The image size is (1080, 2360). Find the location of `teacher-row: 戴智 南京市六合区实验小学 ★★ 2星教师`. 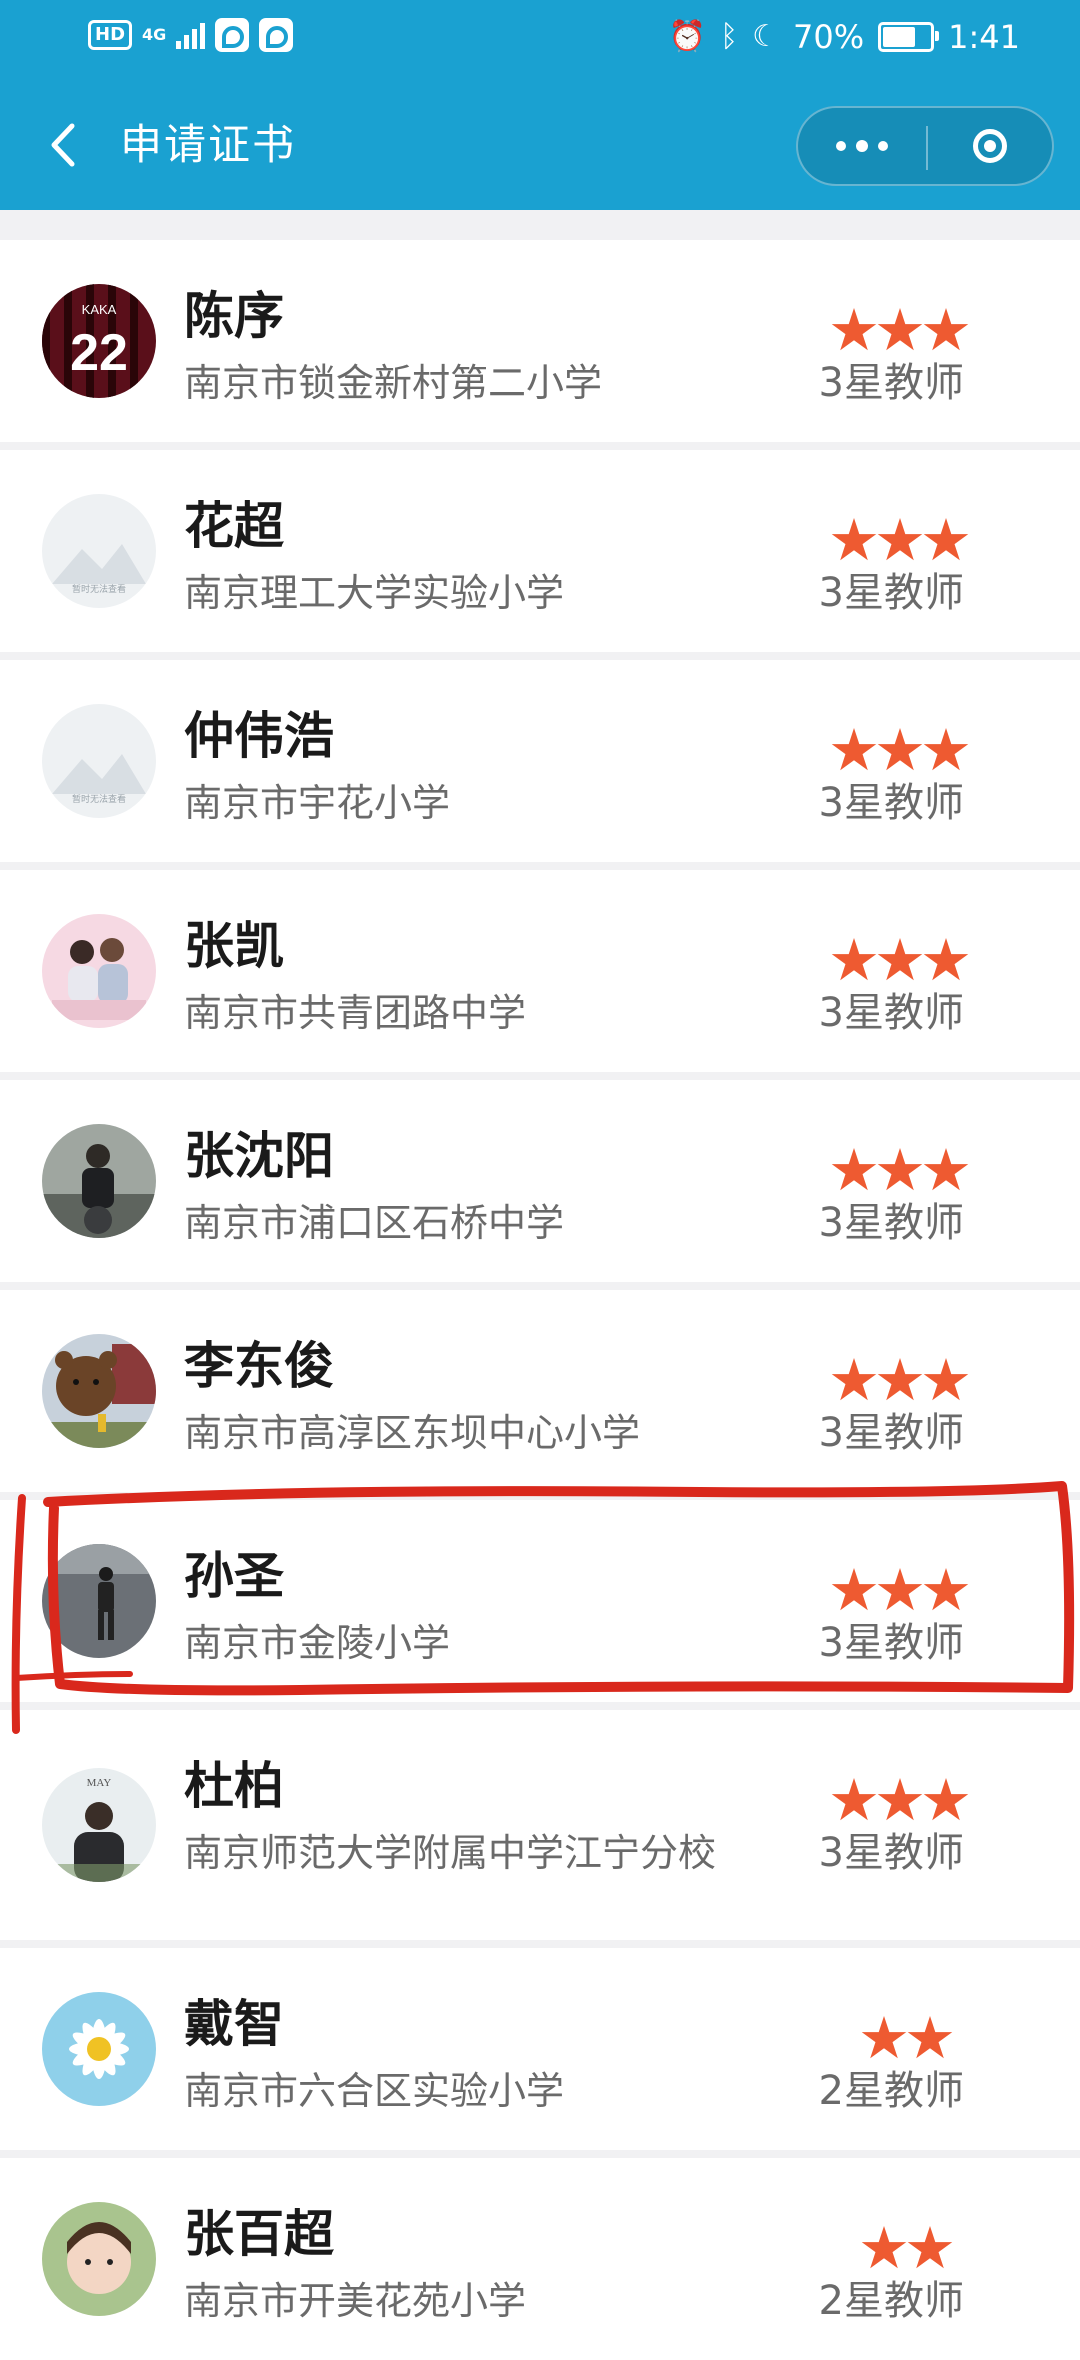

teacher-row: 戴智 南京市六合区实验小学 ★★ 2星教师 is located at coordinates (540, 2049).